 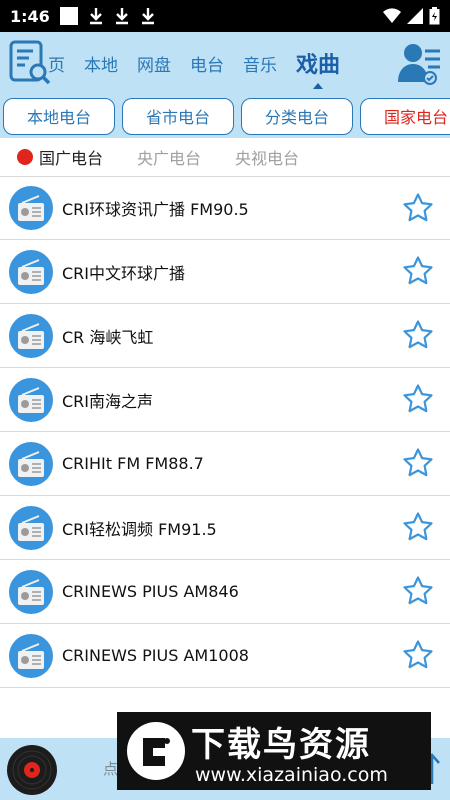 What do you see at coordinates (25, 157) in the screenshot?
I see `active-dot-icon` at bounding box center [25, 157].